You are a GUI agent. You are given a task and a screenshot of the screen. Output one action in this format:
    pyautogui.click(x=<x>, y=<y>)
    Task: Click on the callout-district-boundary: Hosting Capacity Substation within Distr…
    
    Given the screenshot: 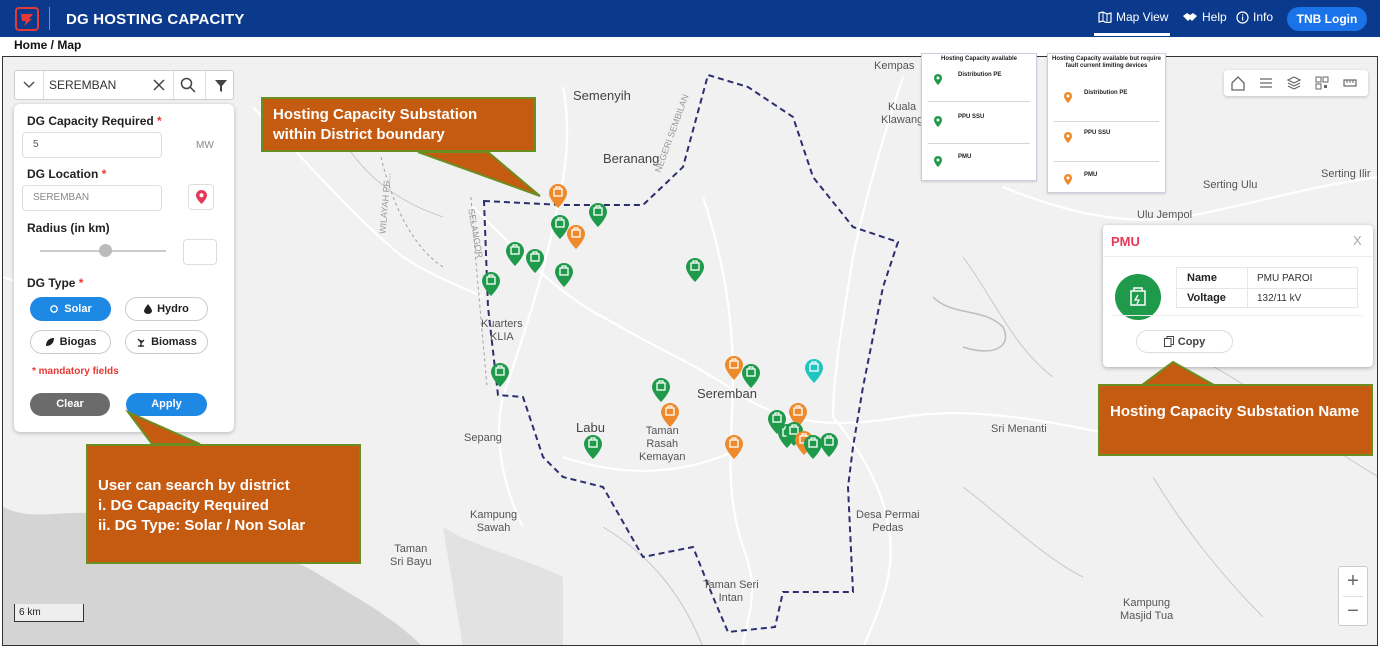 What is the action you would take?
    pyautogui.click(x=398, y=124)
    